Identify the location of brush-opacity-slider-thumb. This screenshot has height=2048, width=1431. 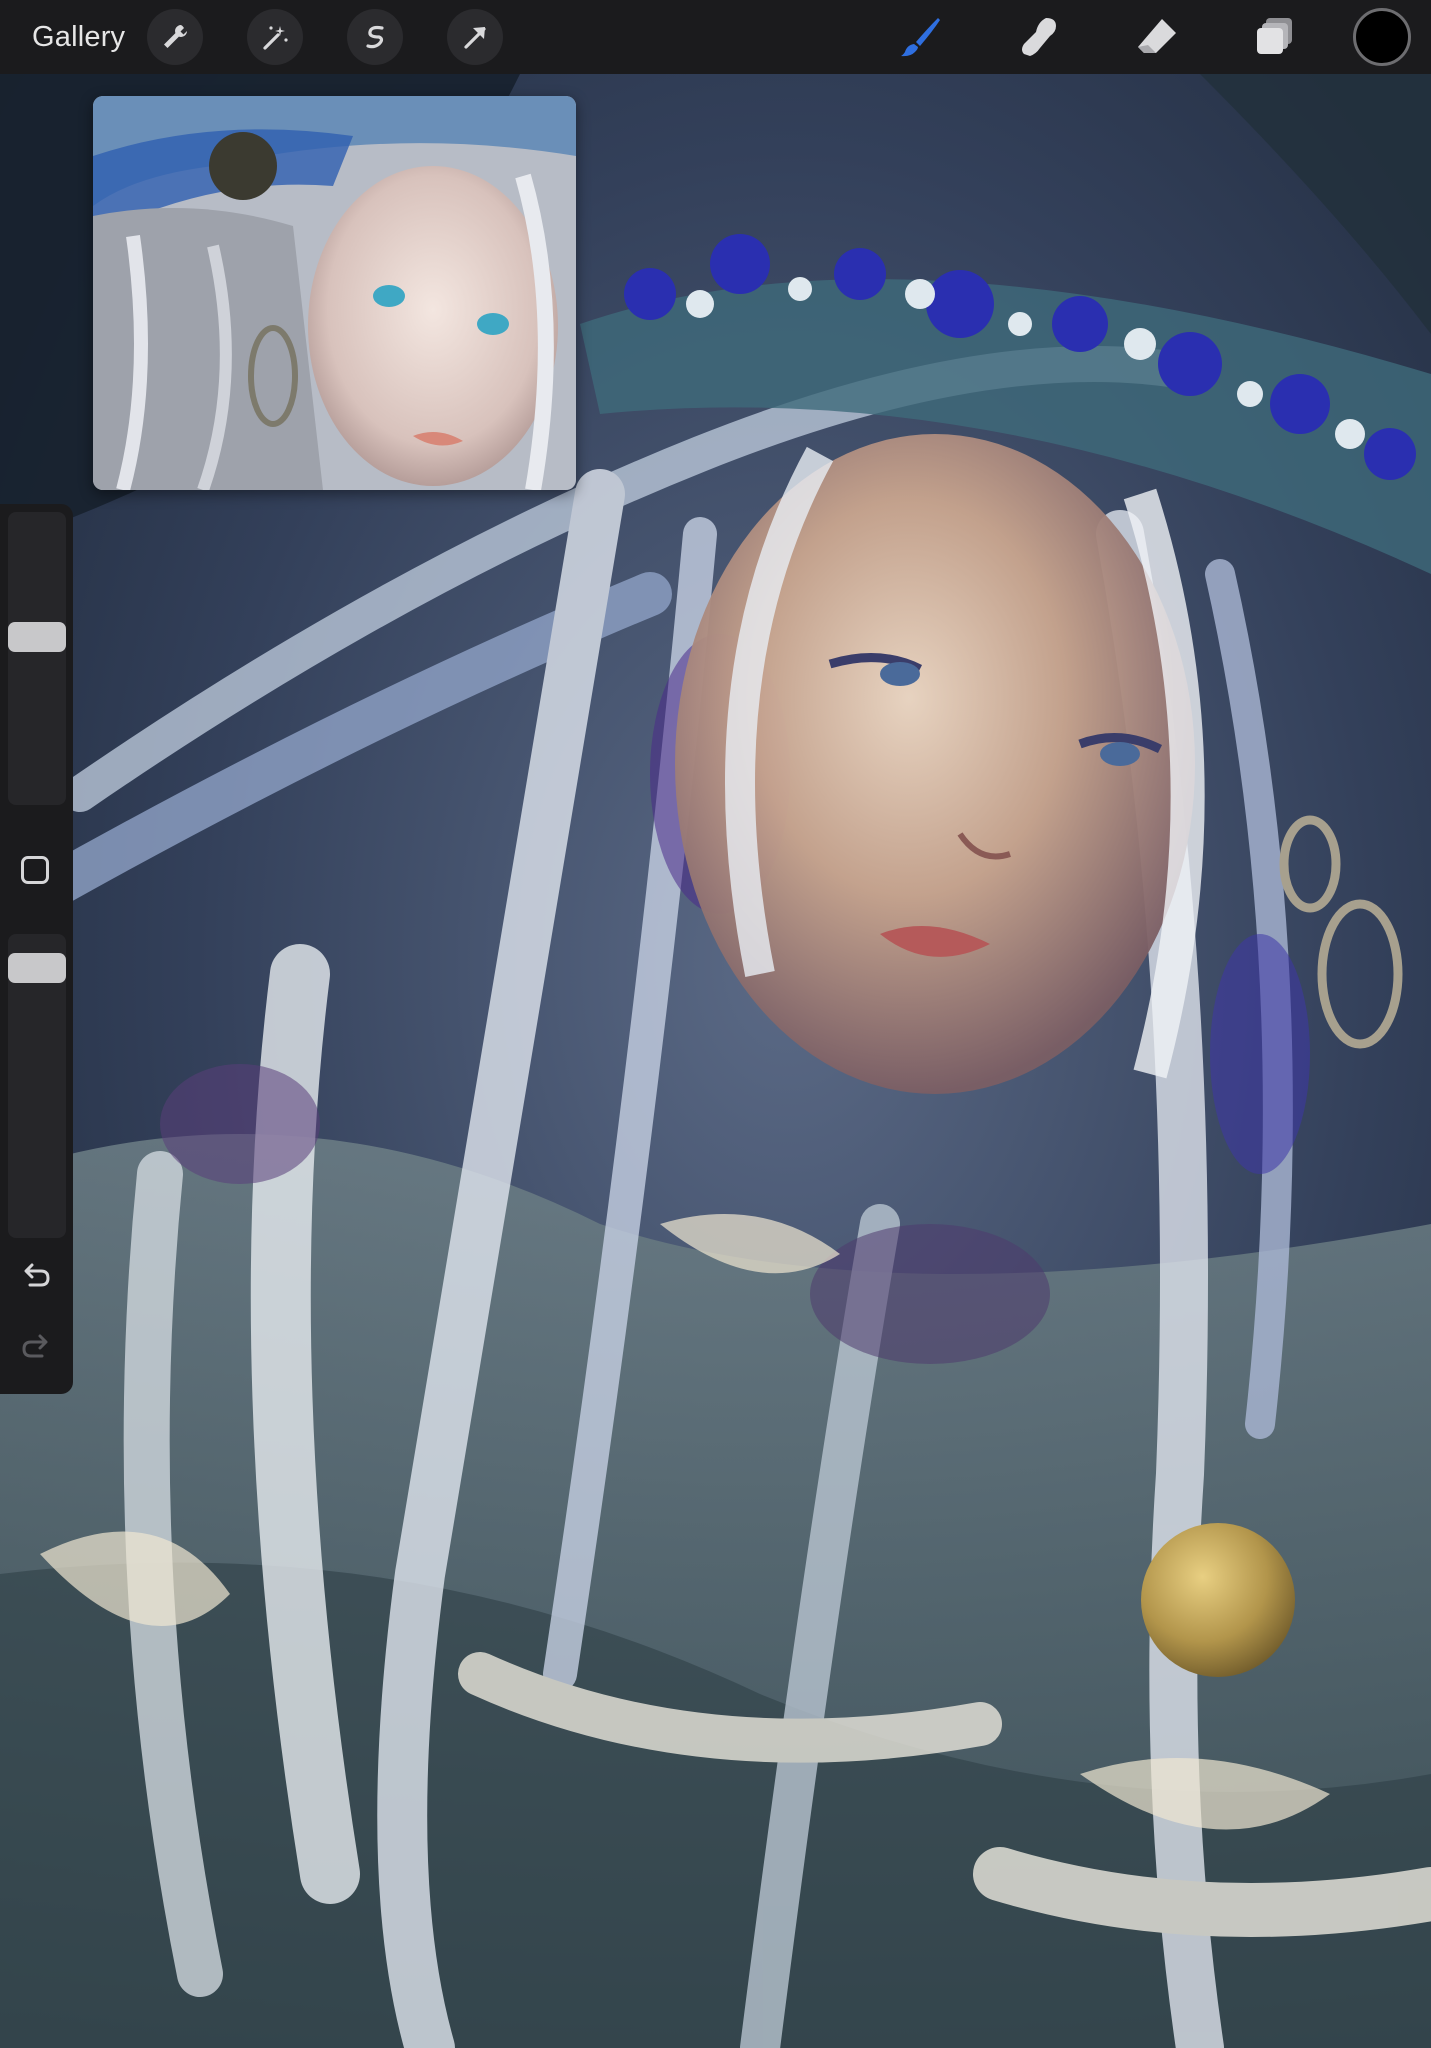
(37, 968).